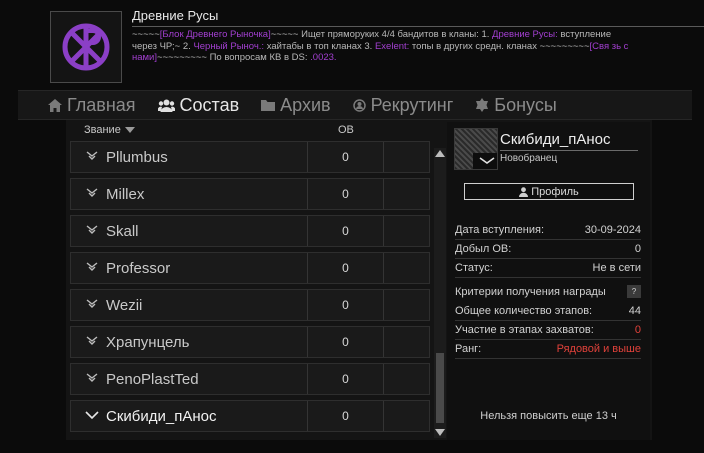  I want to click on stat-label: Ранг:, so click(468, 349).